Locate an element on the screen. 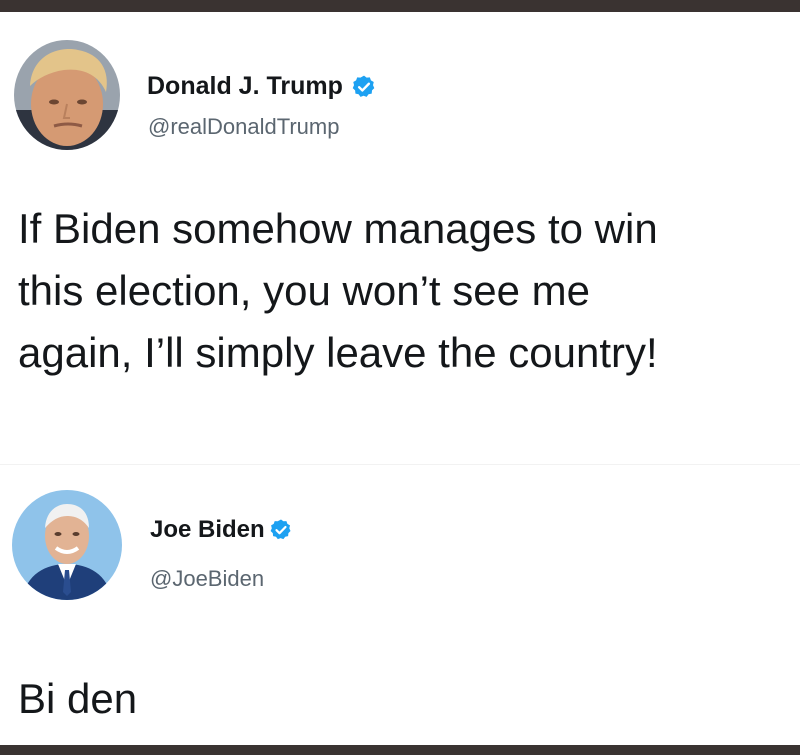  avatar-biden-portrait is located at coordinates (67, 545).